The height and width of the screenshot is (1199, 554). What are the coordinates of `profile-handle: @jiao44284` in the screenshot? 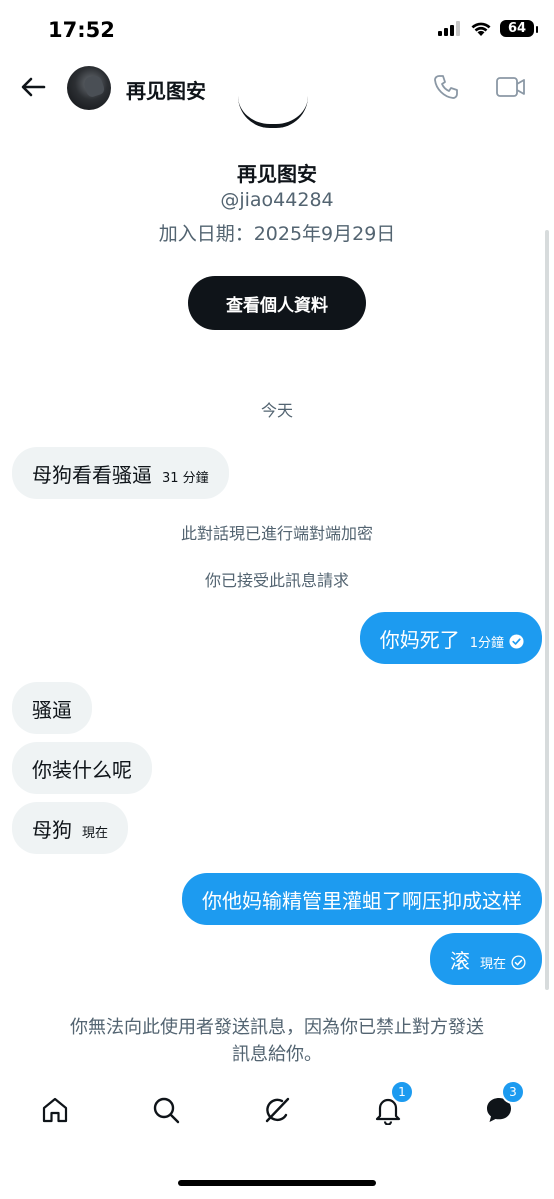 It's located at (277, 200).